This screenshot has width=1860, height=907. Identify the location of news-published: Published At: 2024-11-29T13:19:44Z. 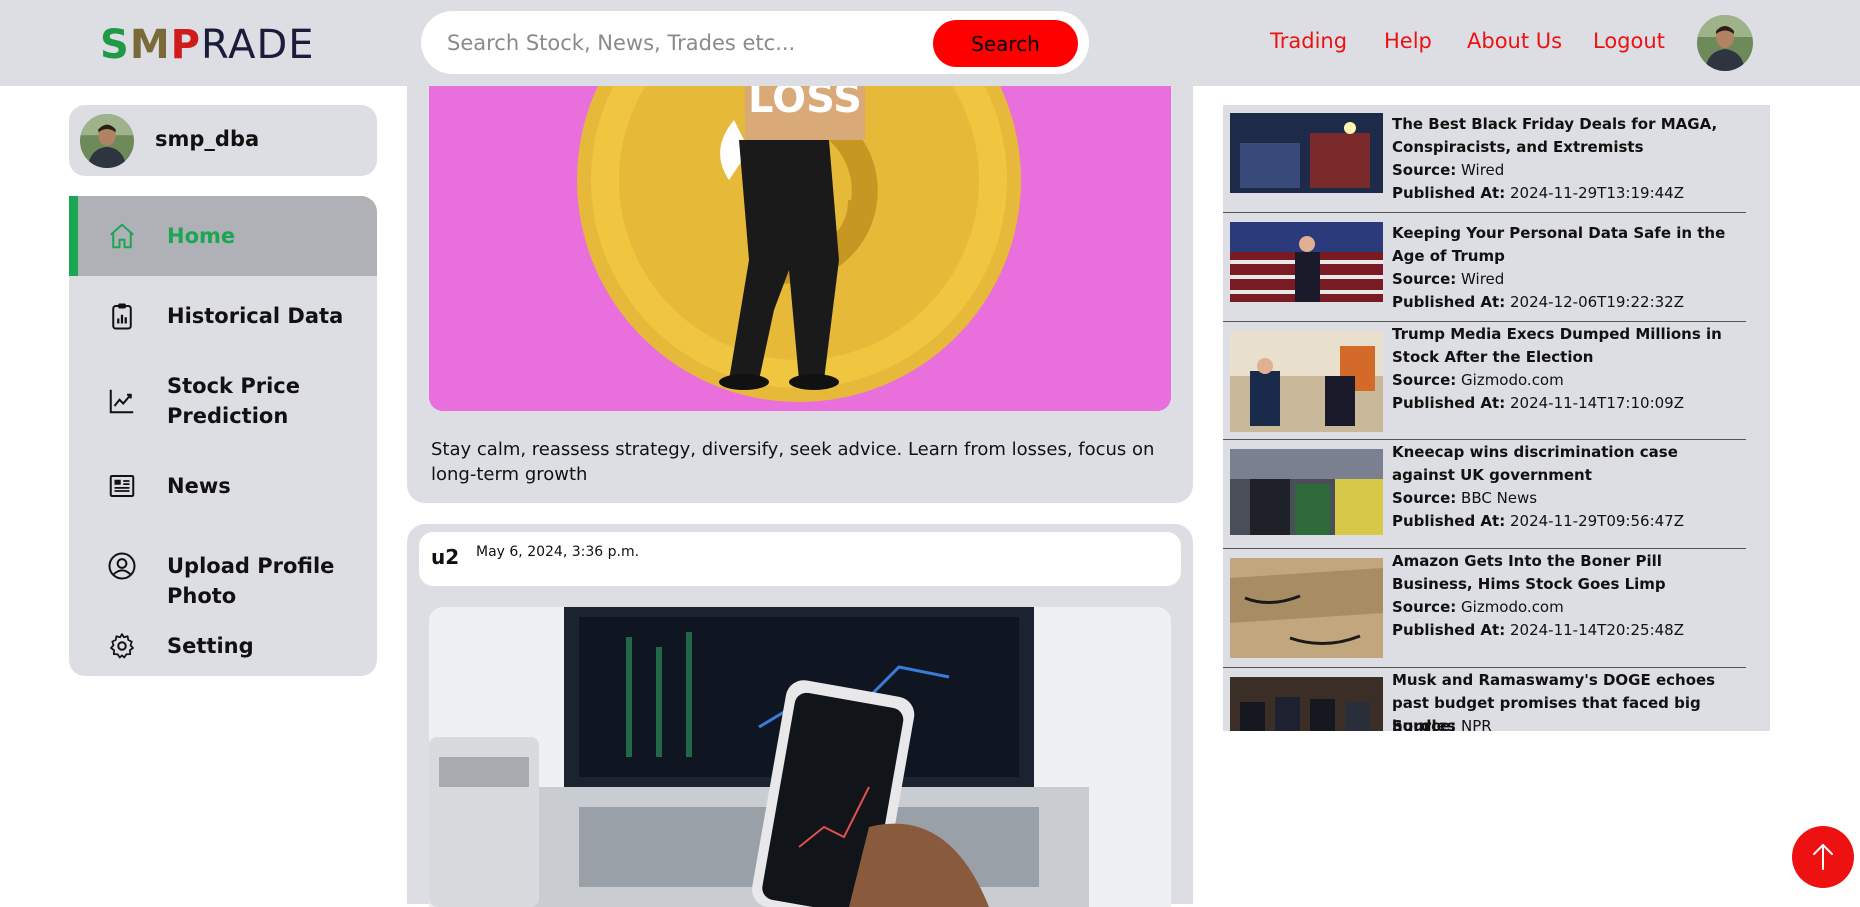
(1538, 193).